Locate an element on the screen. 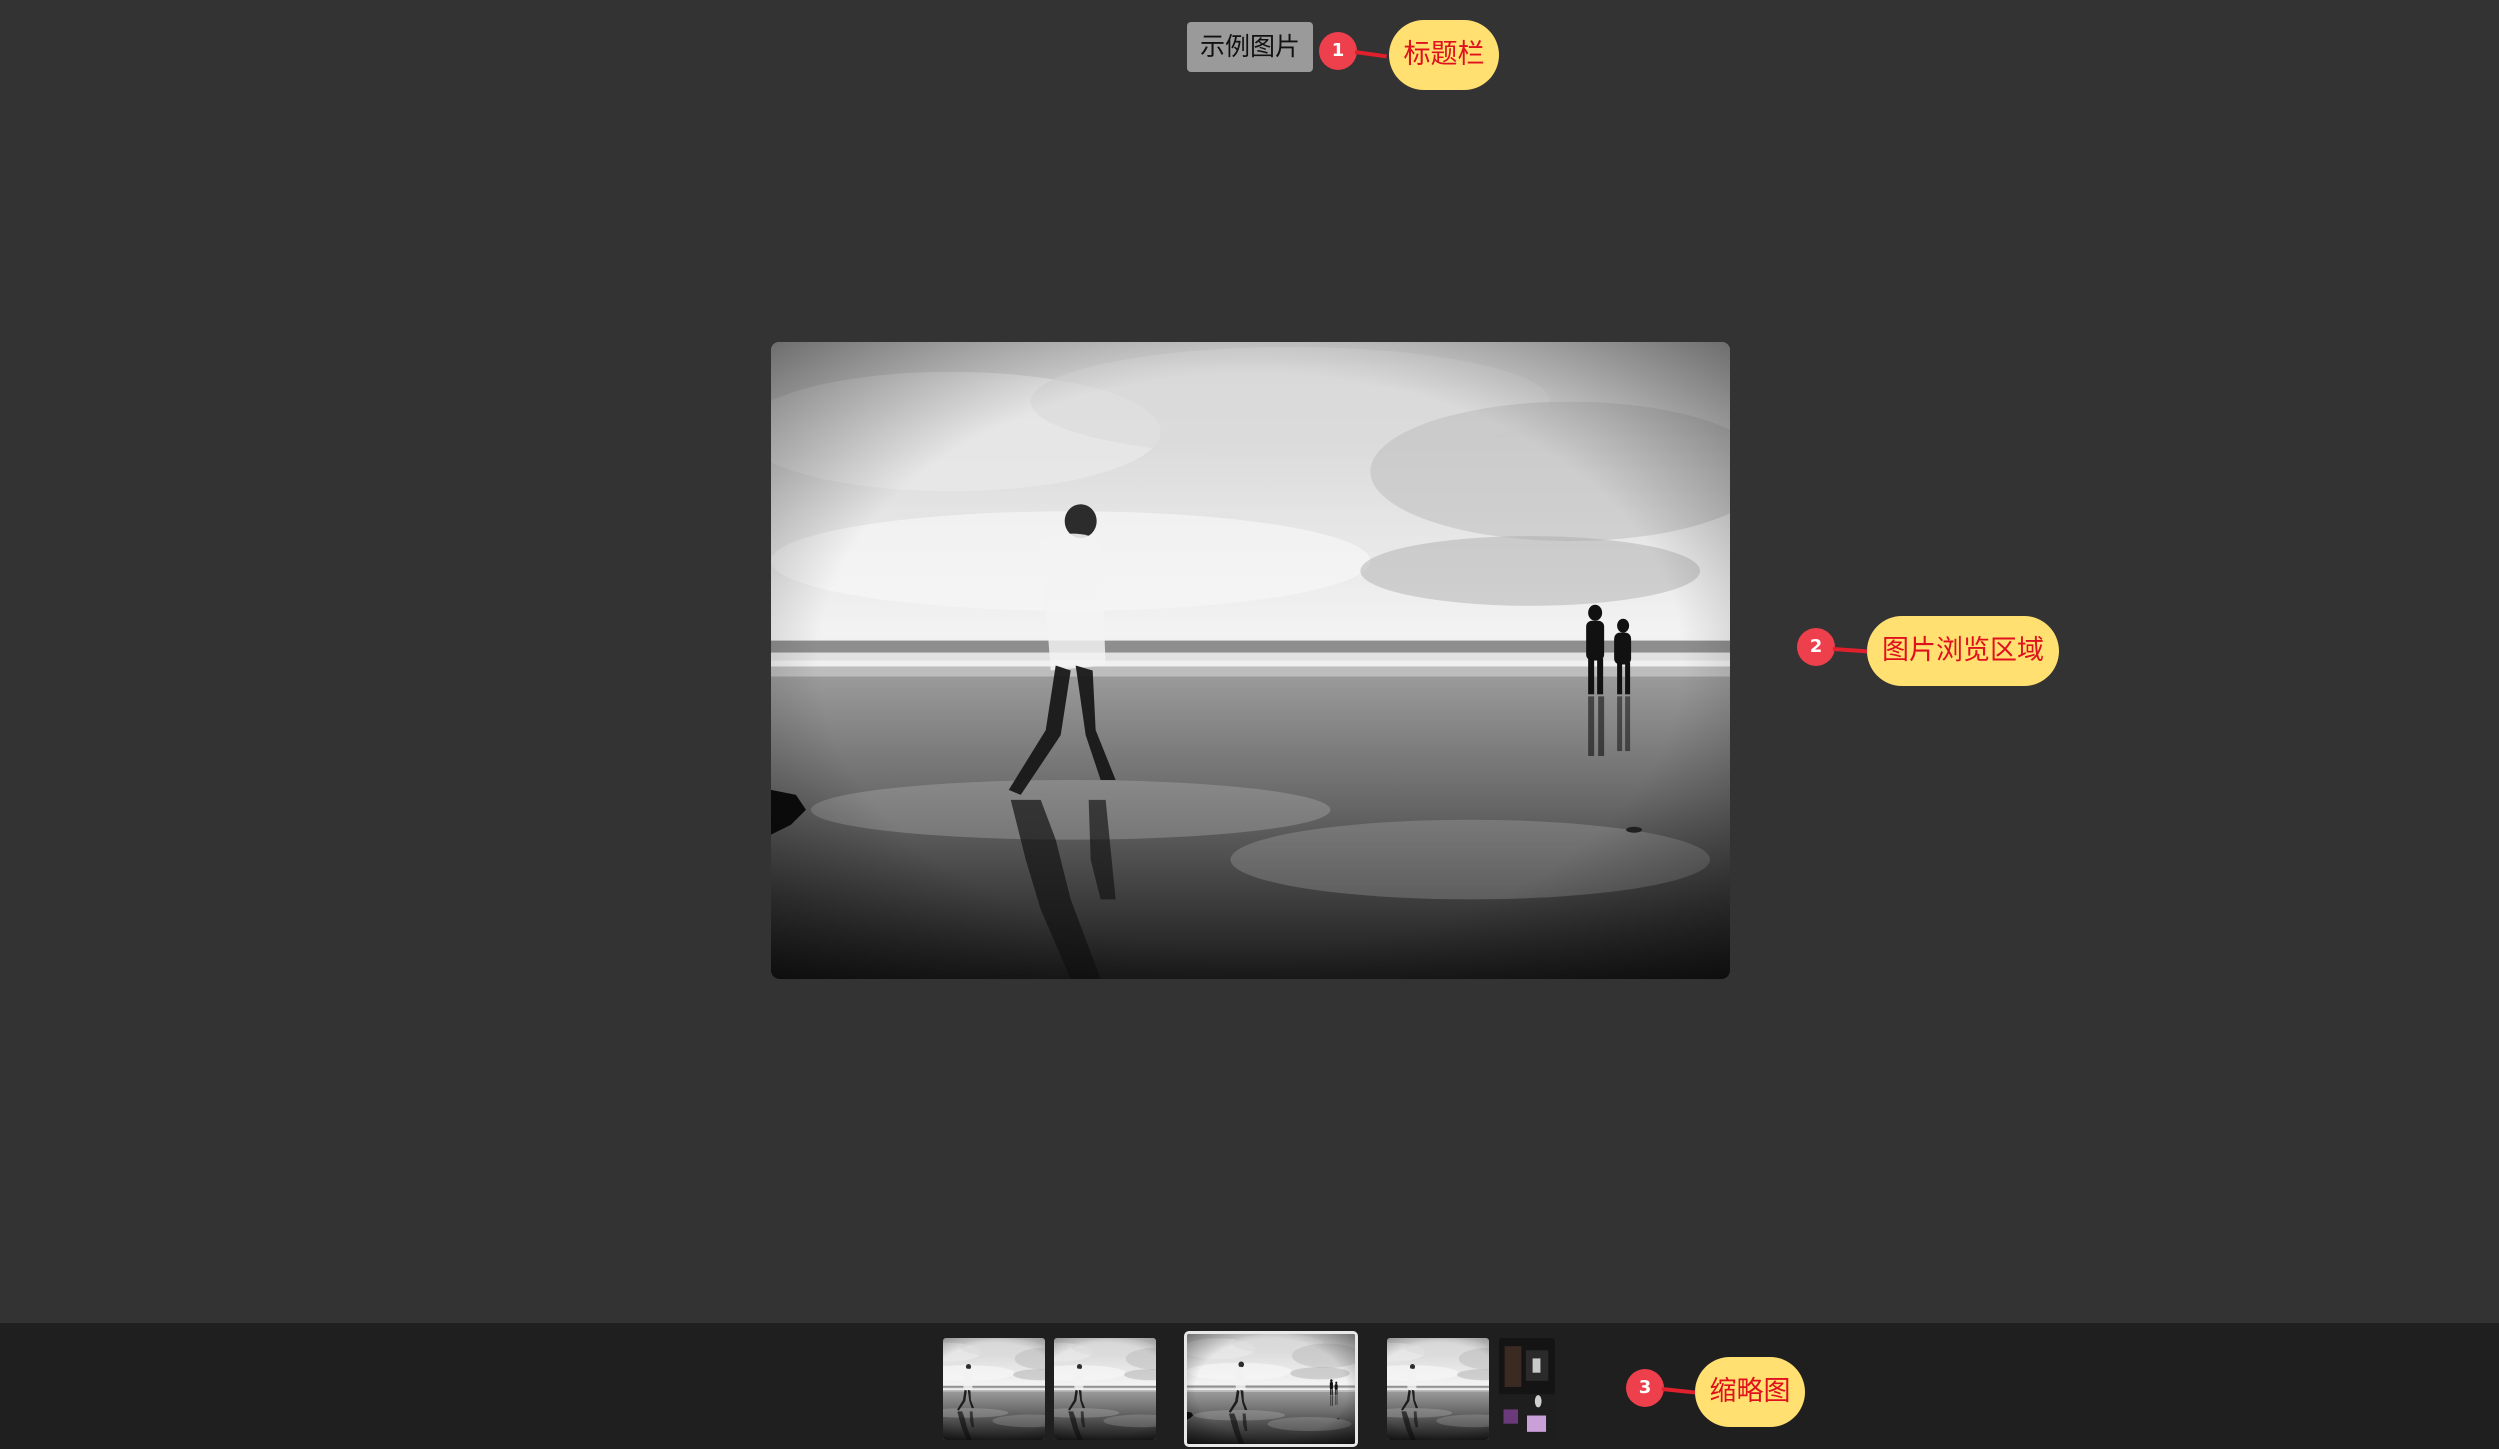  thumbnail-1-image is located at coordinates (994, 1389).